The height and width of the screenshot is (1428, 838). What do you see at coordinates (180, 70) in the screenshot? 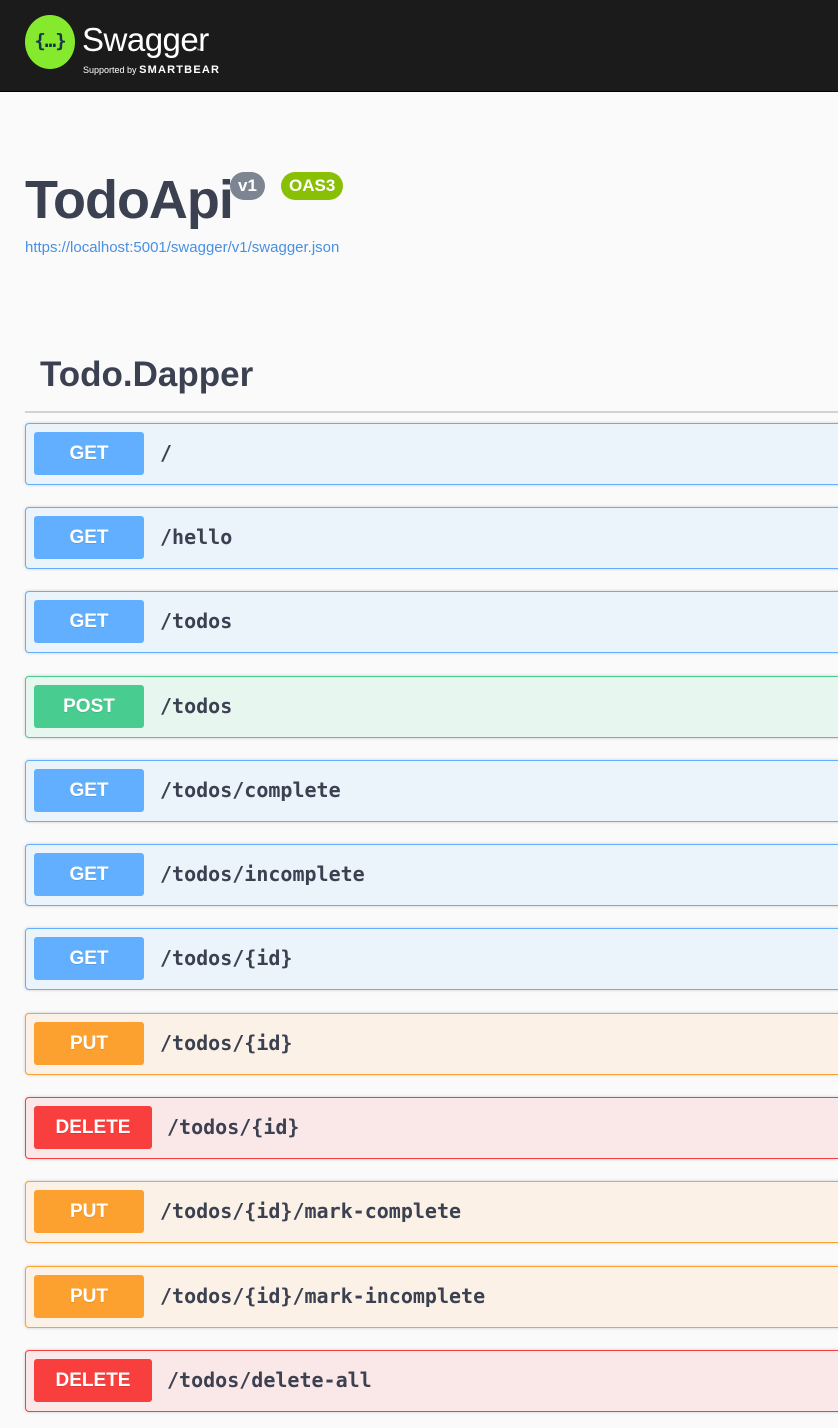
I see `company-name: SMARTBEAR` at bounding box center [180, 70].